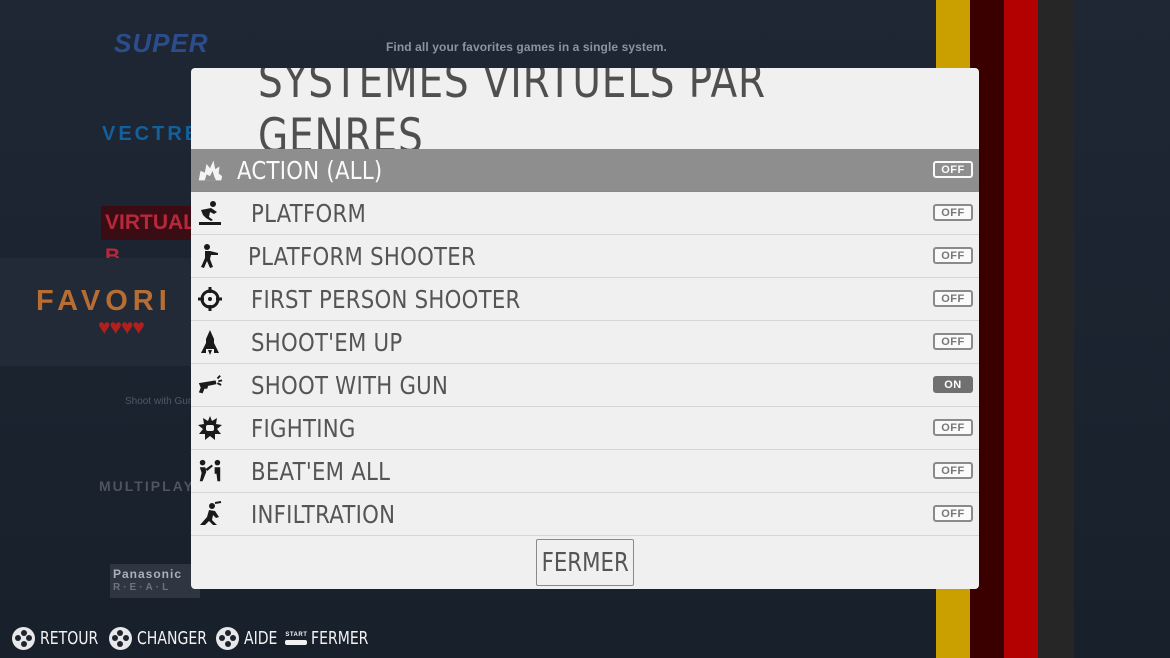 The image size is (1170, 658). What do you see at coordinates (585, 471) in the screenshot?
I see `genre-row-beatem-all: BEAT'EM ALL OFF` at bounding box center [585, 471].